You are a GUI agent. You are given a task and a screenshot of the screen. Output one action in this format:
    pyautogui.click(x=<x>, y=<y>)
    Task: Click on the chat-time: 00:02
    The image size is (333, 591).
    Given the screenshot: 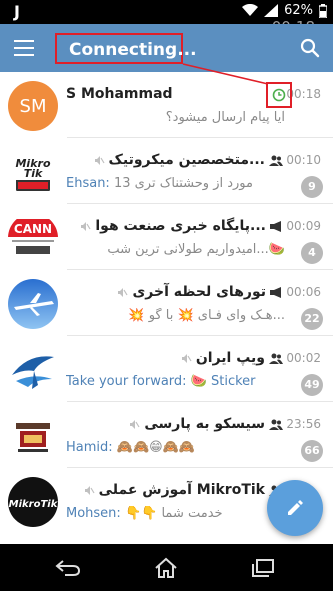 What is the action you would take?
    pyautogui.click(x=303, y=358)
    